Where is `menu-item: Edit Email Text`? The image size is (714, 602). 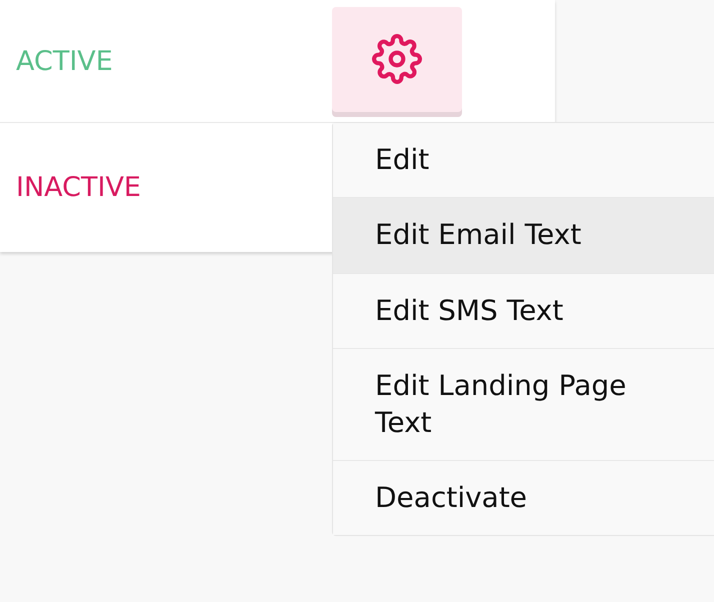 menu-item: Edit Email Text is located at coordinates (523, 236).